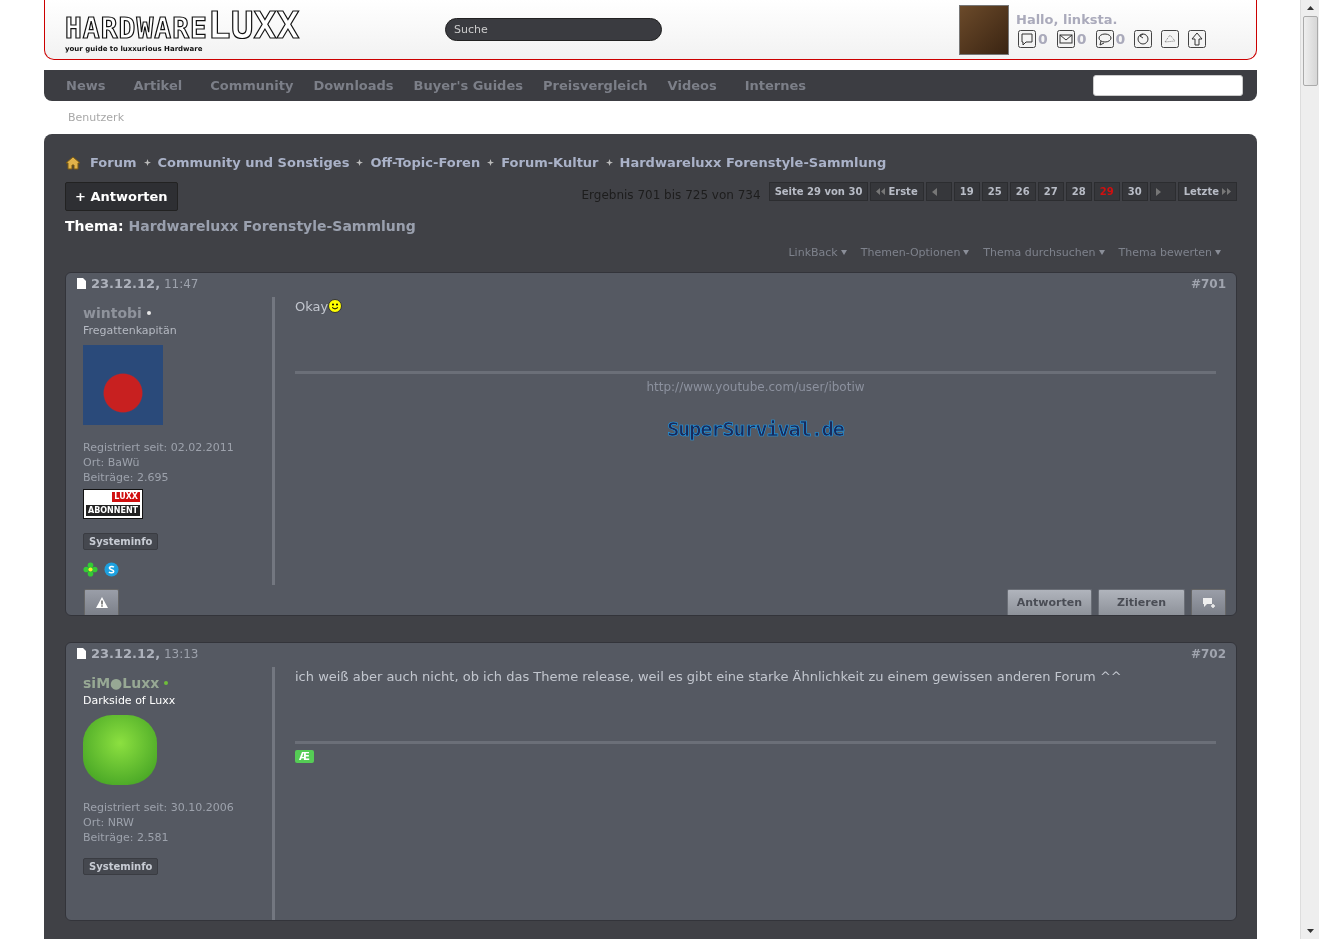 This screenshot has width=1319, height=939. I want to click on quote-plus-icon, so click(1208, 602).